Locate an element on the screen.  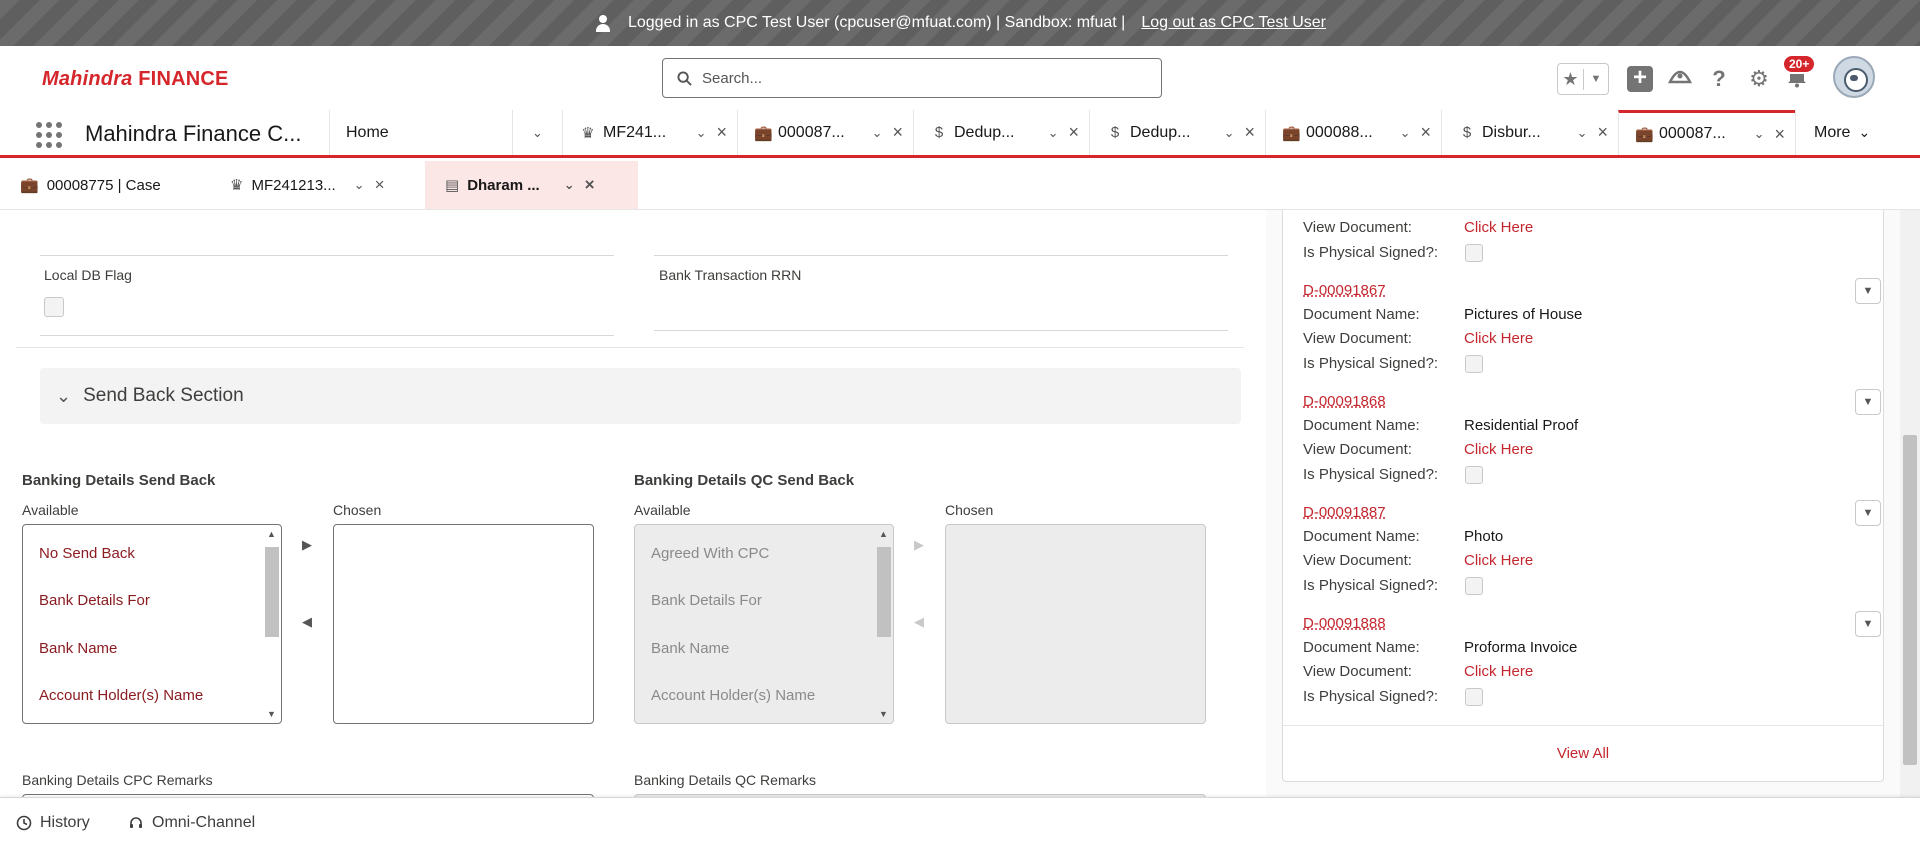
document-id-link: D-00091887 is located at coordinates (1344, 512).